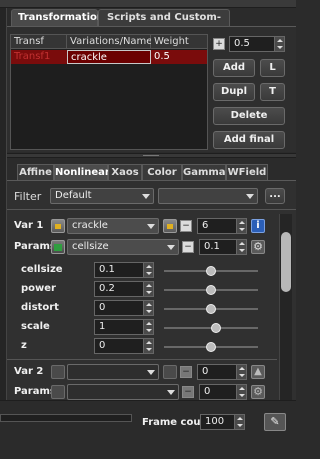 The height and width of the screenshot is (459, 320). I want to click on params2-label: Params, so click(35, 391).